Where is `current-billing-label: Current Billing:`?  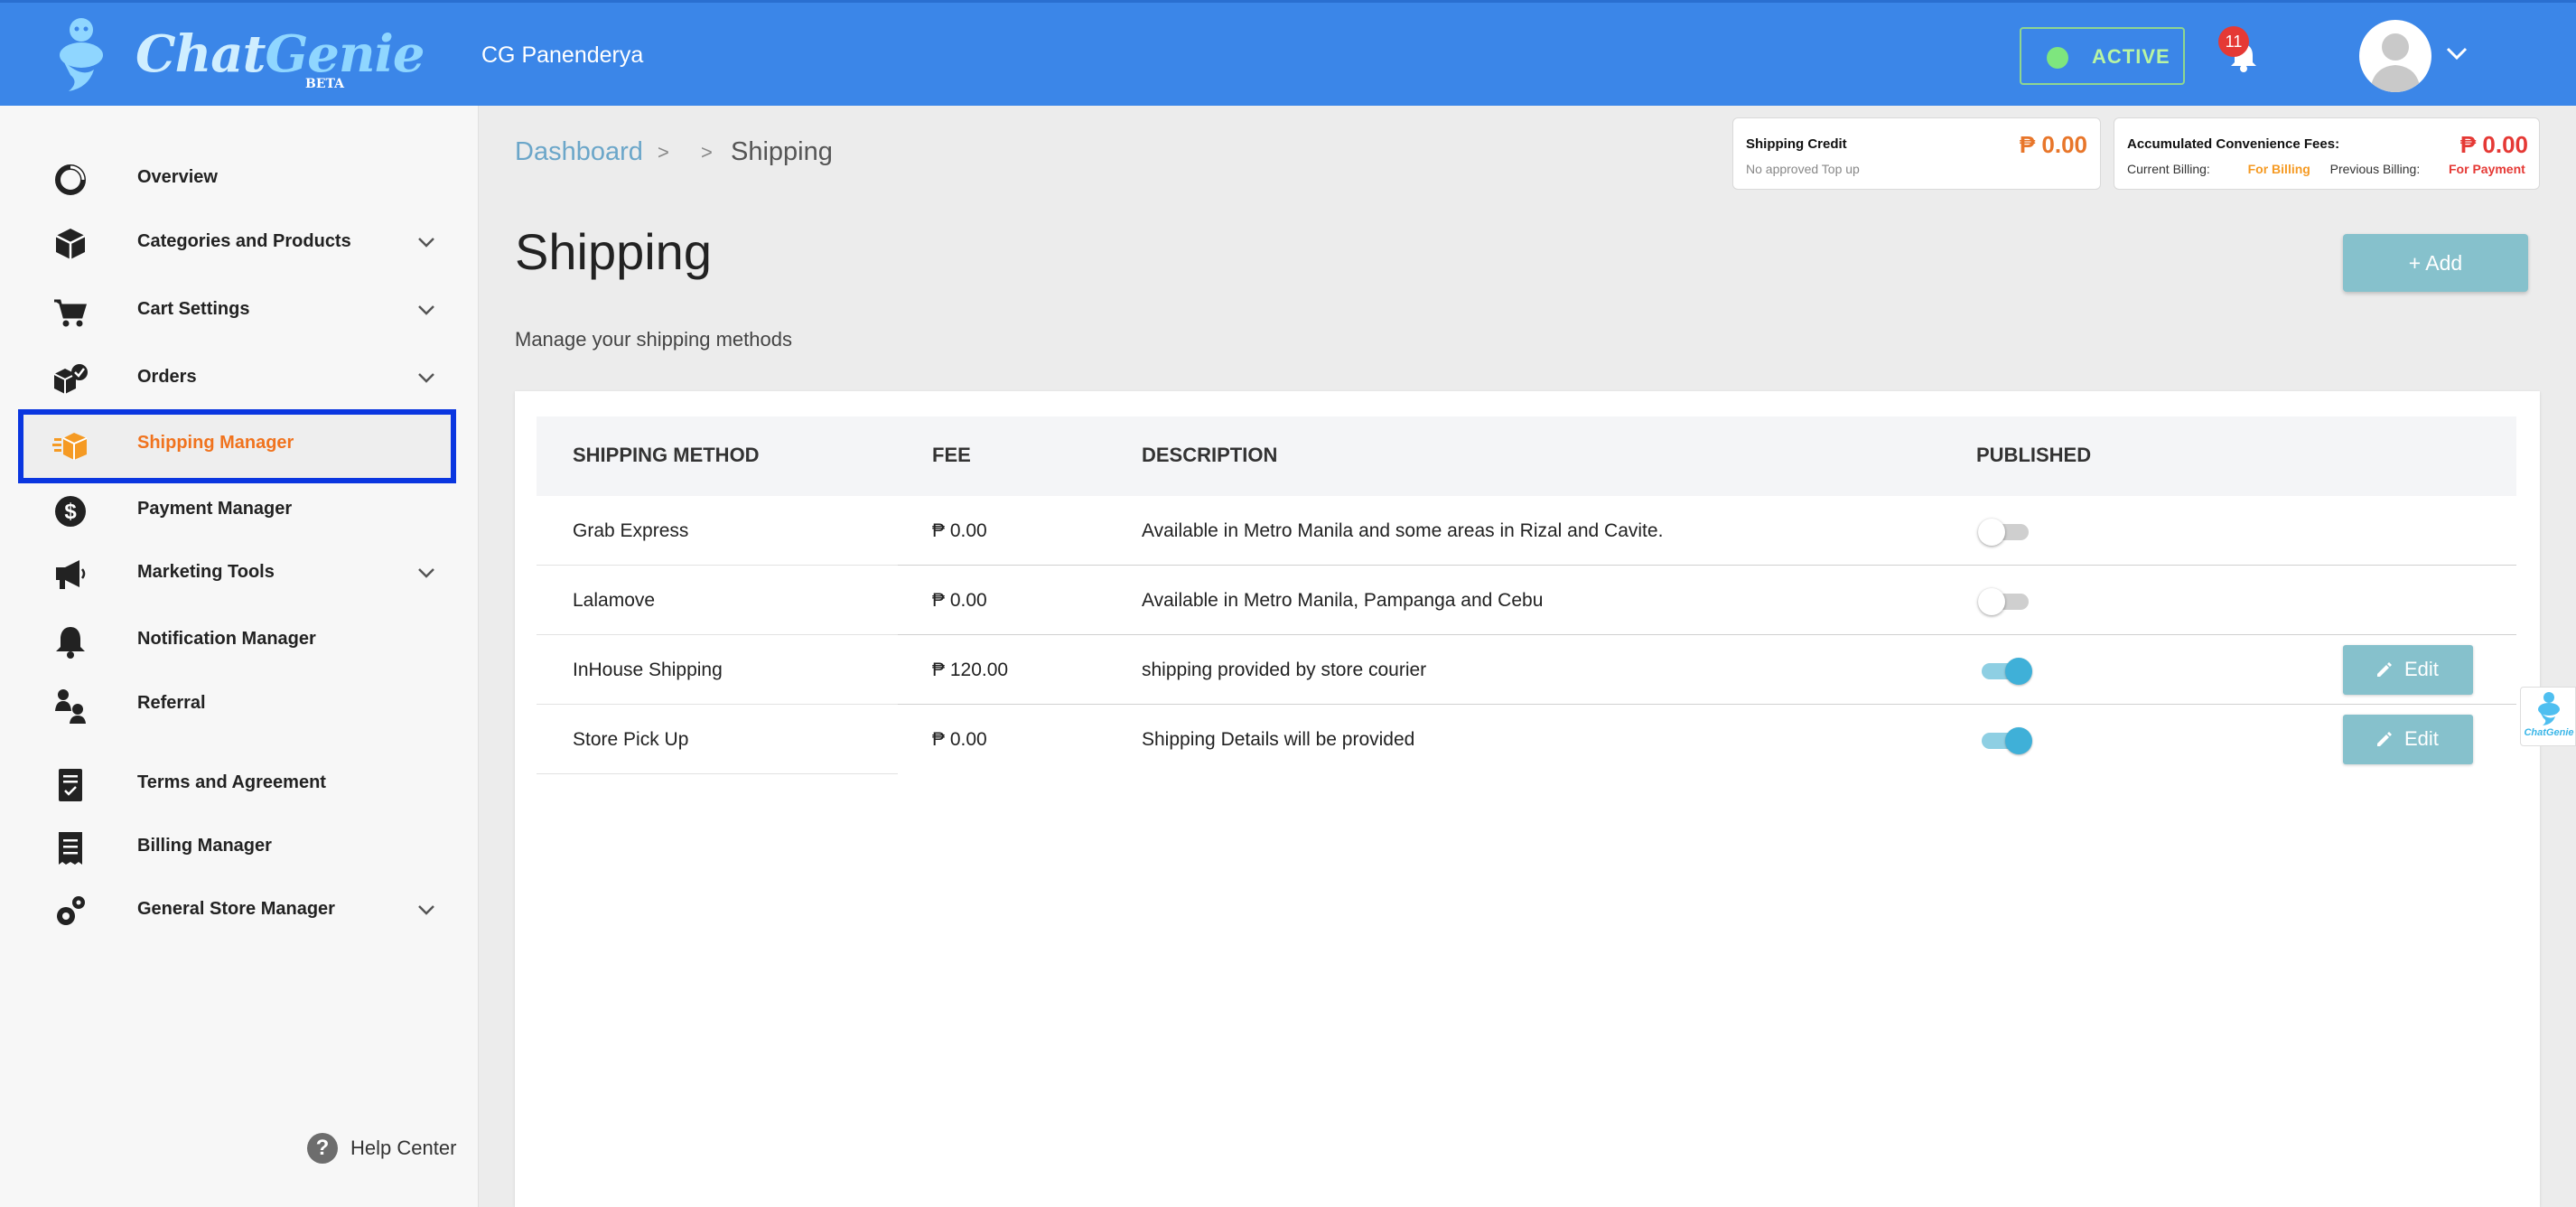
current-billing-label: Current Billing: is located at coordinates (2168, 169).